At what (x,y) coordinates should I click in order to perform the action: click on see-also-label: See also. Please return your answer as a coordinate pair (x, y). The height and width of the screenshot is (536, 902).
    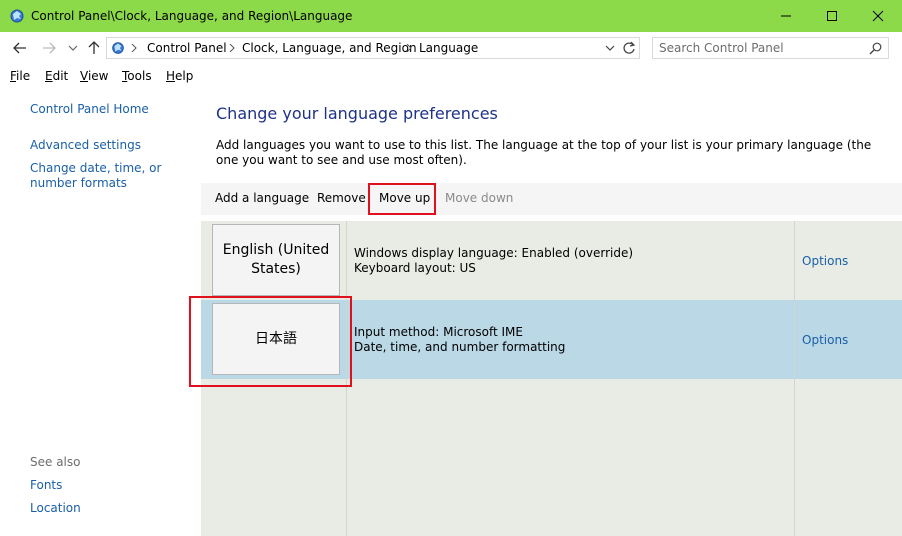
    Looking at the image, I should click on (55, 462).